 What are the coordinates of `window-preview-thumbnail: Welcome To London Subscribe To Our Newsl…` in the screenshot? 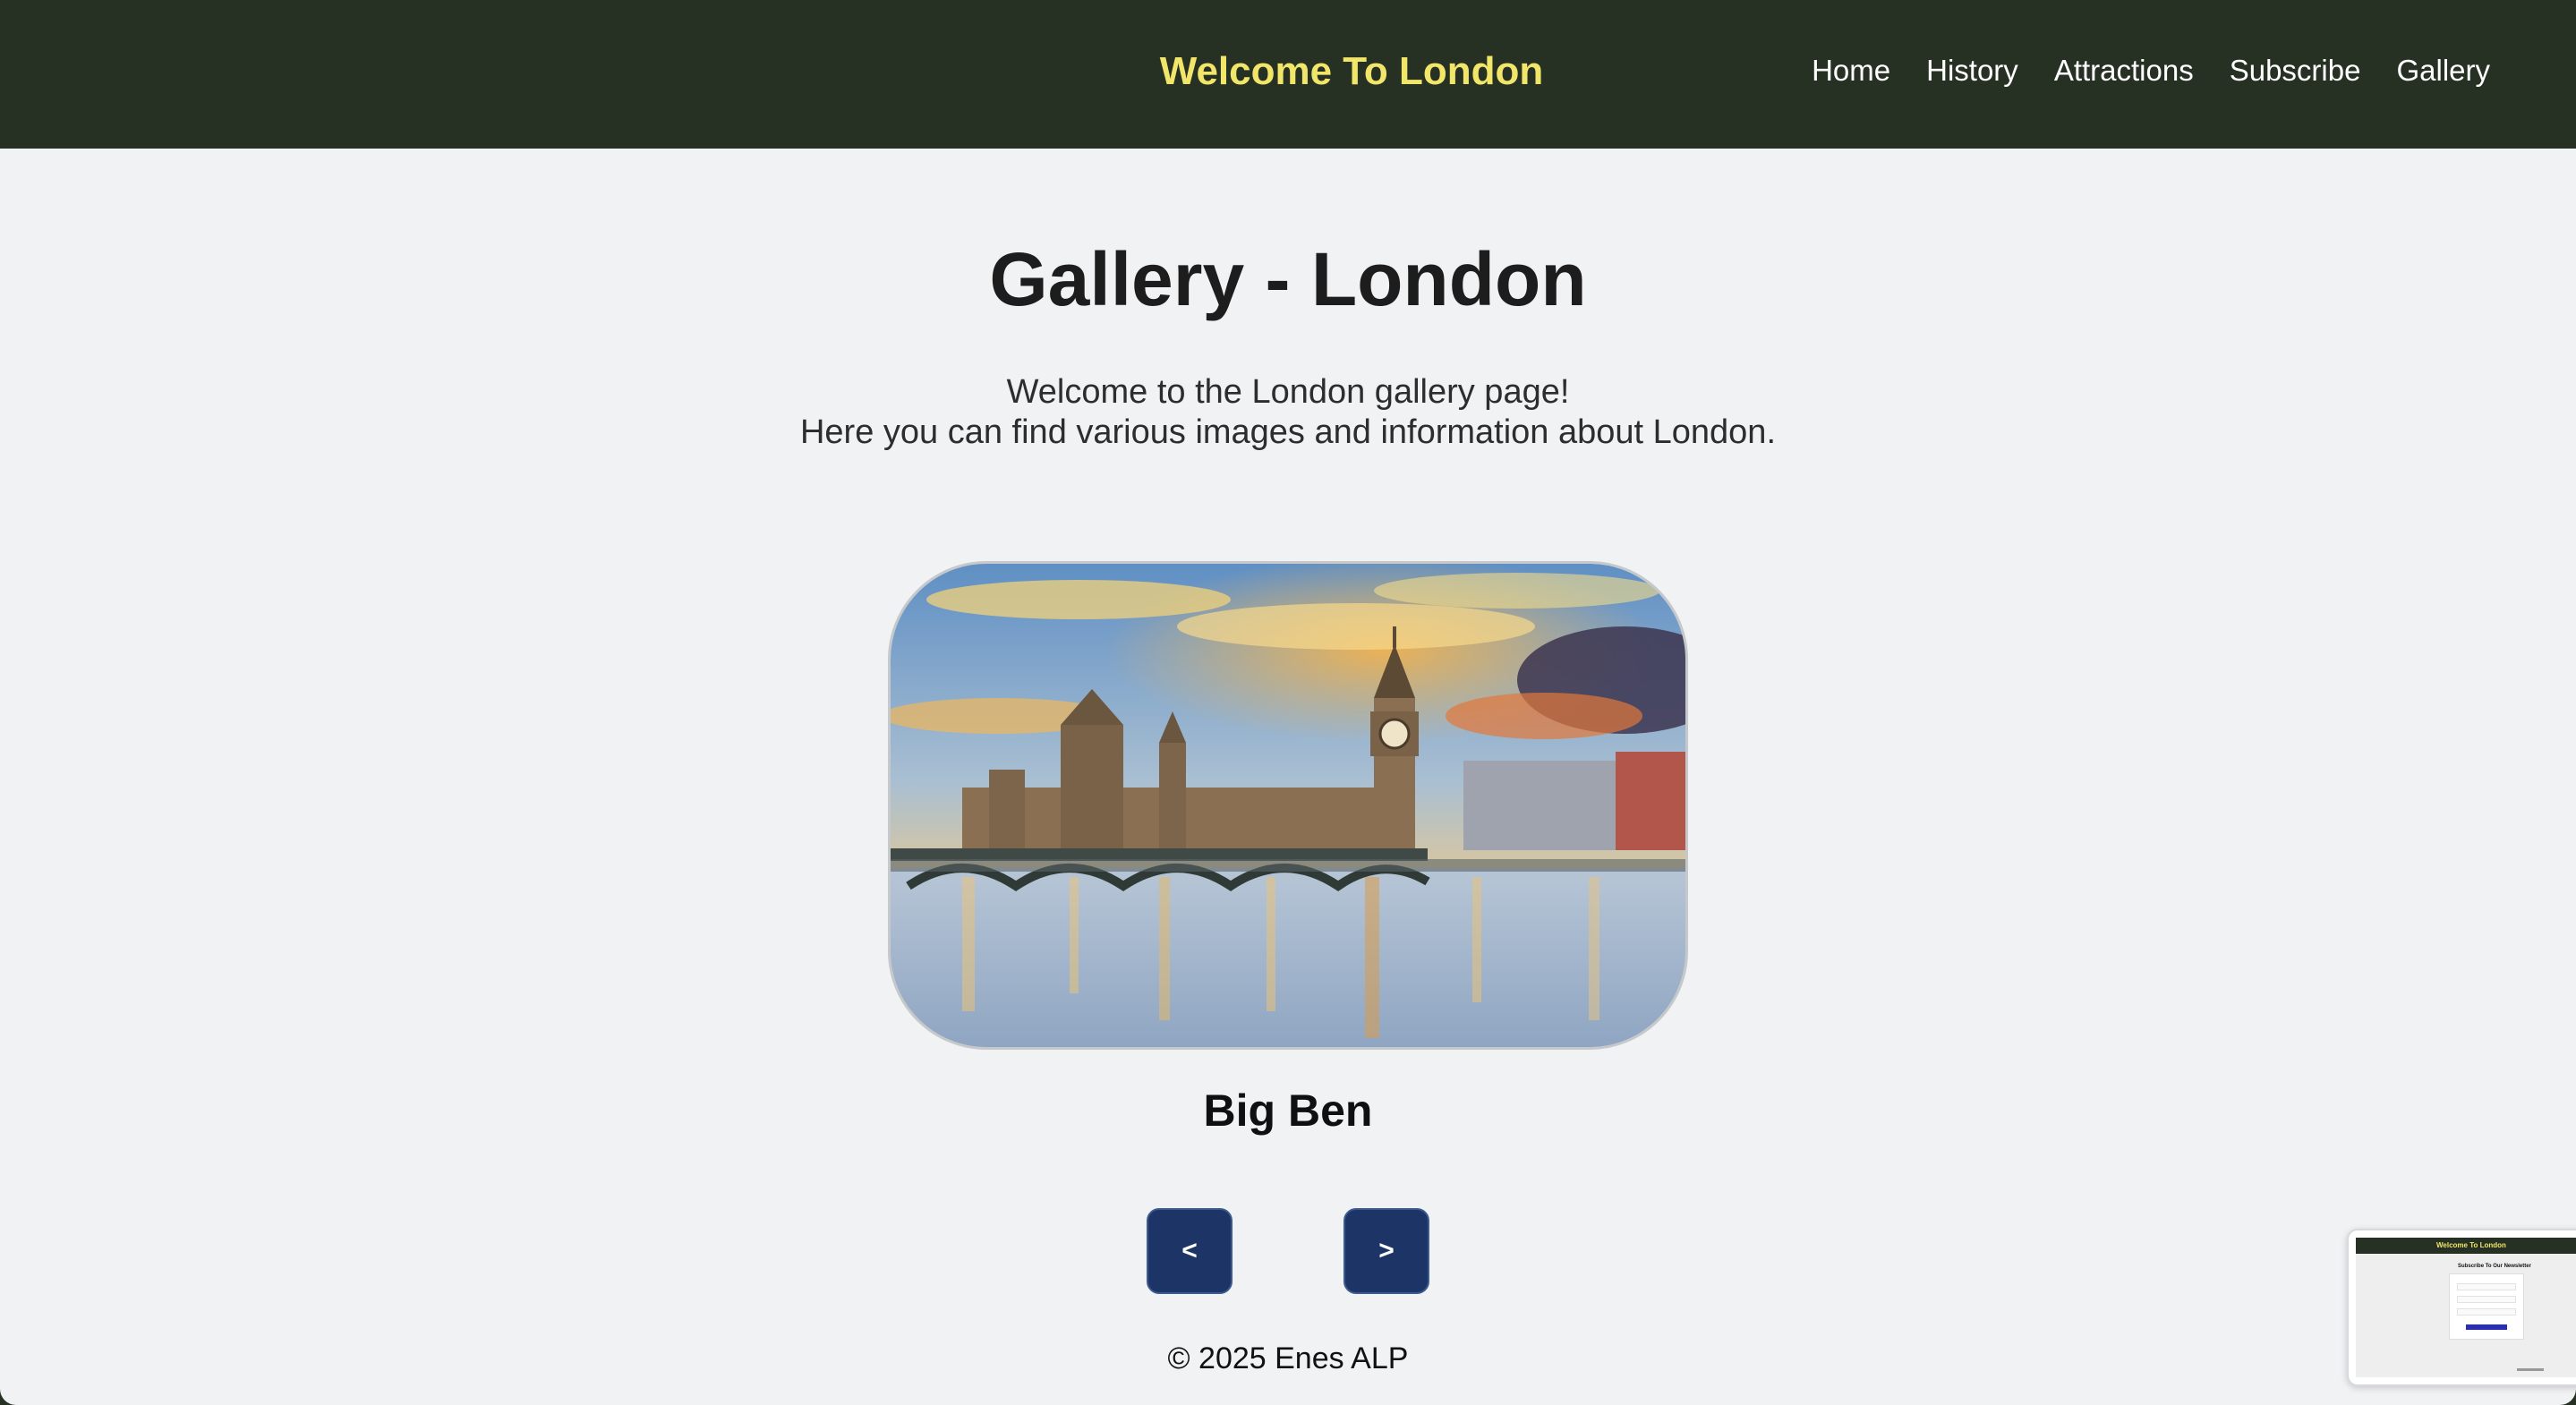 It's located at (2461, 1307).